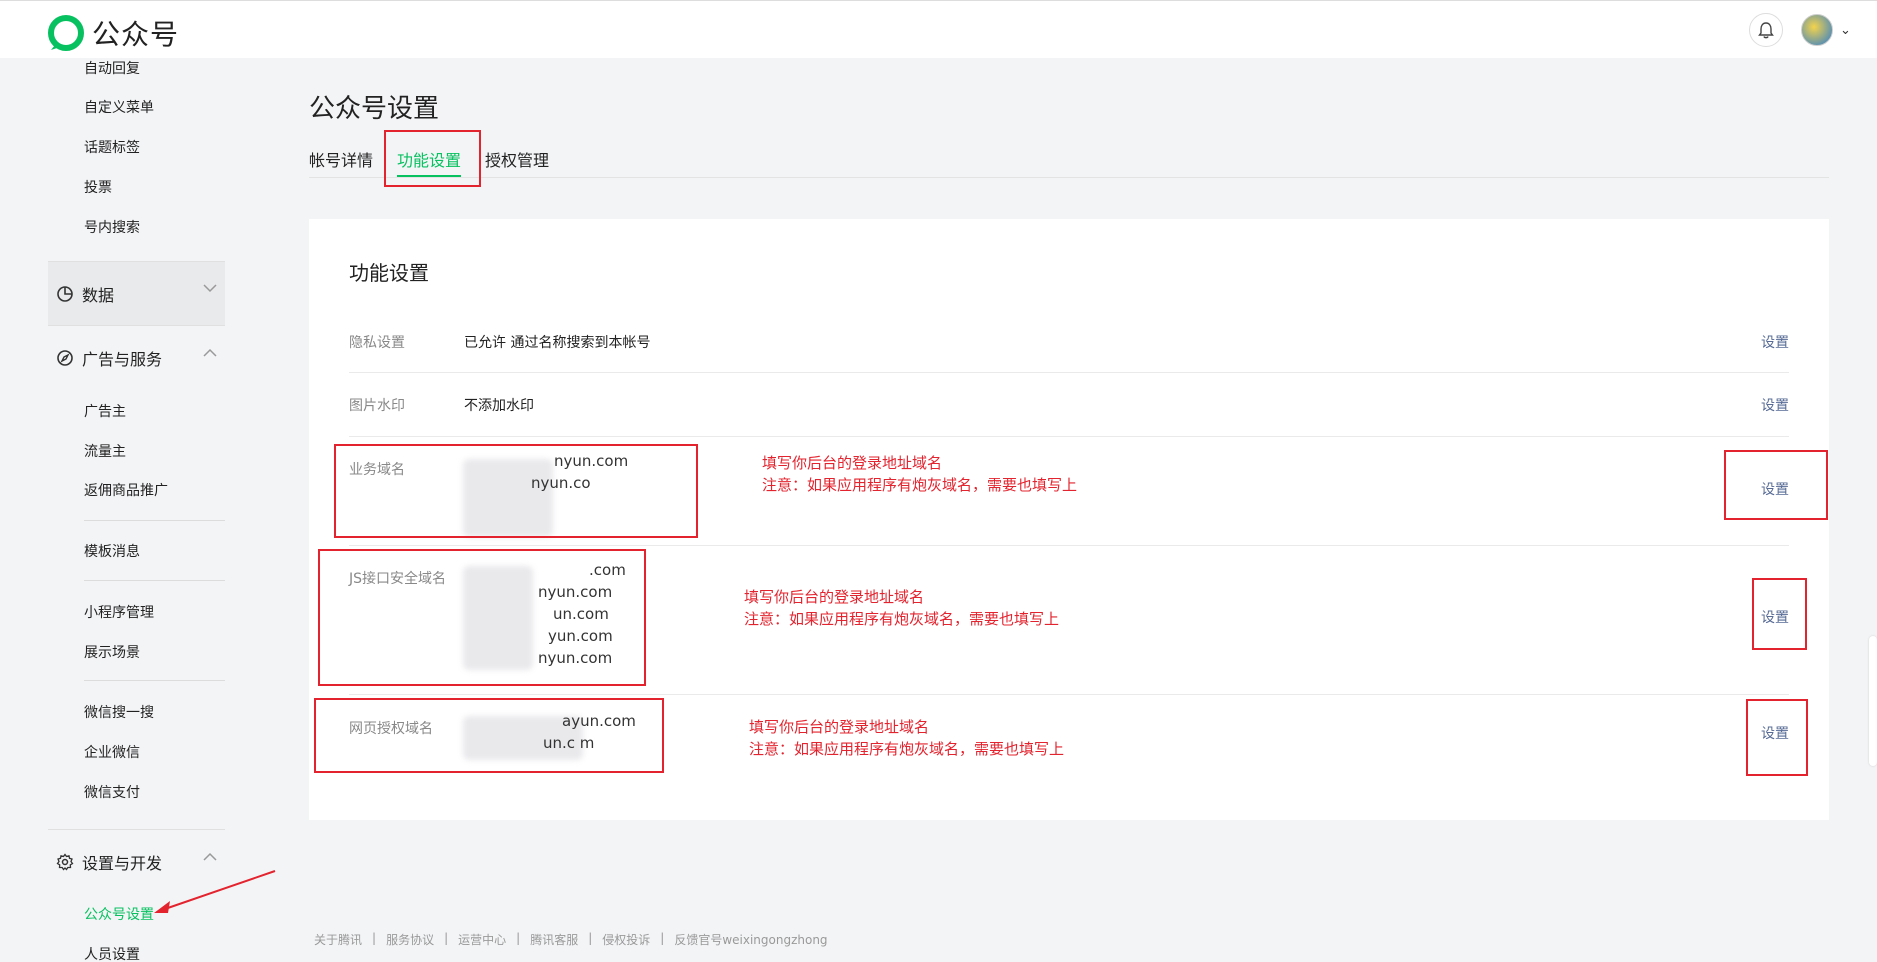  What do you see at coordinates (215, 891) in the screenshot?
I see `annotation-arrow` at bounding box center [215, 891].